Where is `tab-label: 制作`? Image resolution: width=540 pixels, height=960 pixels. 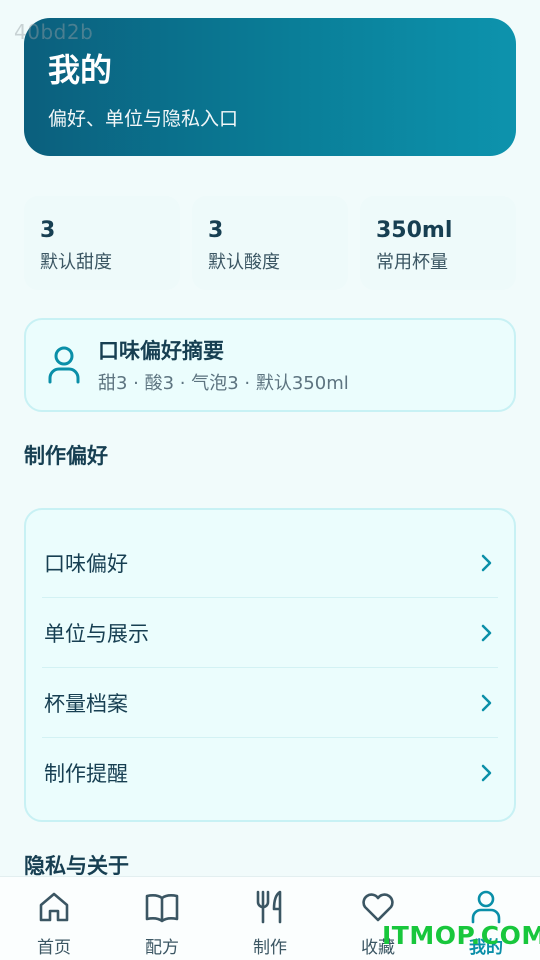 tab-label: 制作 is located at coordinates (270, 948).